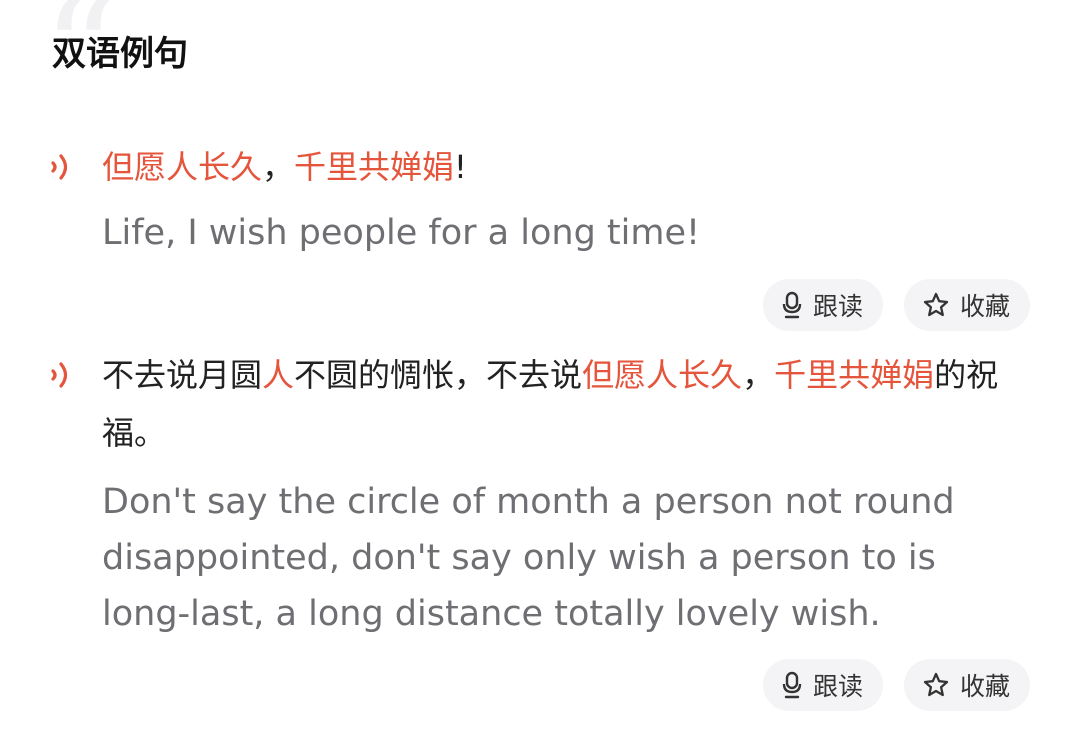 This screenshot has height=753, width=1080. I want to click on sentence-text: 不去说月圆, so click(182, 375).